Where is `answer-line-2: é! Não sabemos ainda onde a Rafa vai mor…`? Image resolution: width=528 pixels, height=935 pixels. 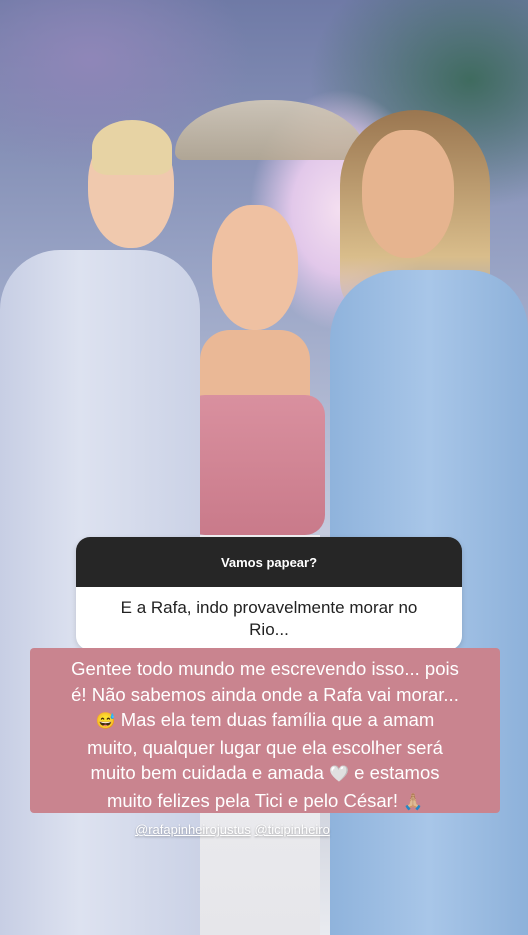 answer-line-2: é! Não sabemos ainda onde a Rafa vai mor… is located at coordinates (265, 694).